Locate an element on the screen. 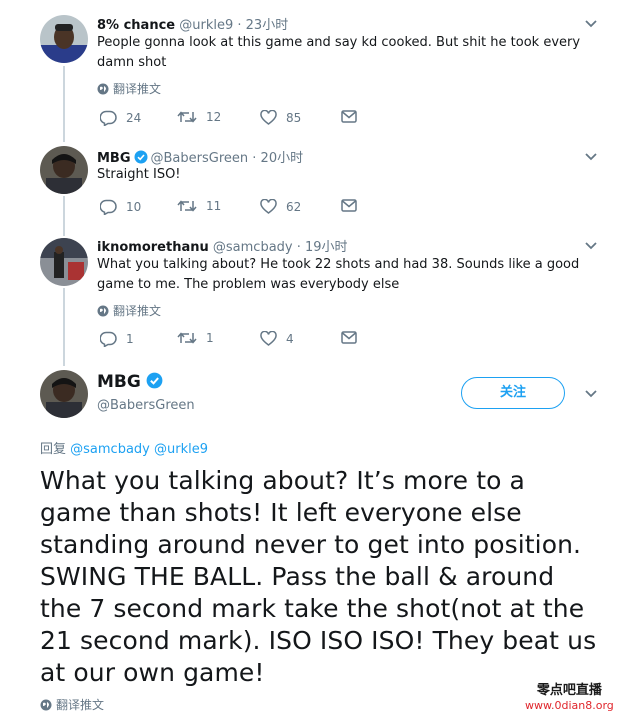 The width and height of the screenshot is (631, 719). reply-prefix: 回复 is located at coordinates (53, 449).